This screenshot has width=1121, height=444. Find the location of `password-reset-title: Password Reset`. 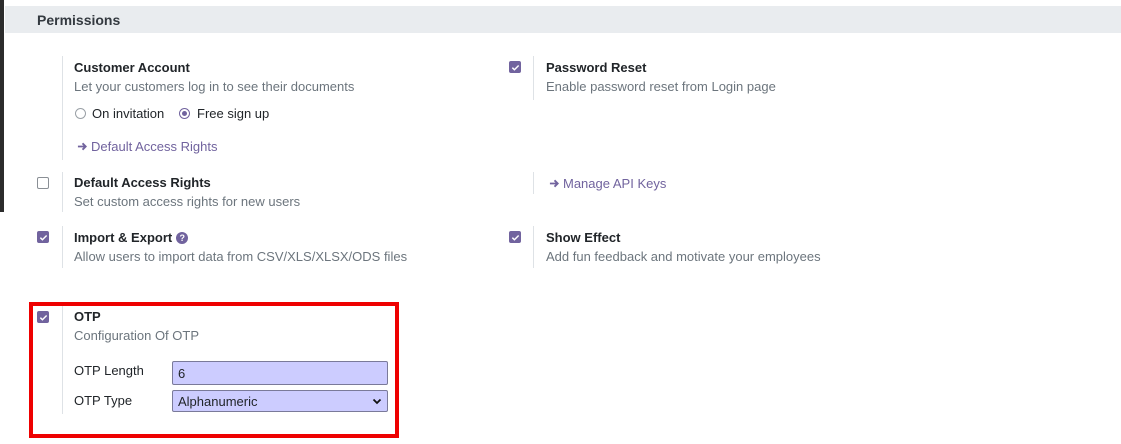

password-reset-title: Password Reset is located at coordinates (596, 67).